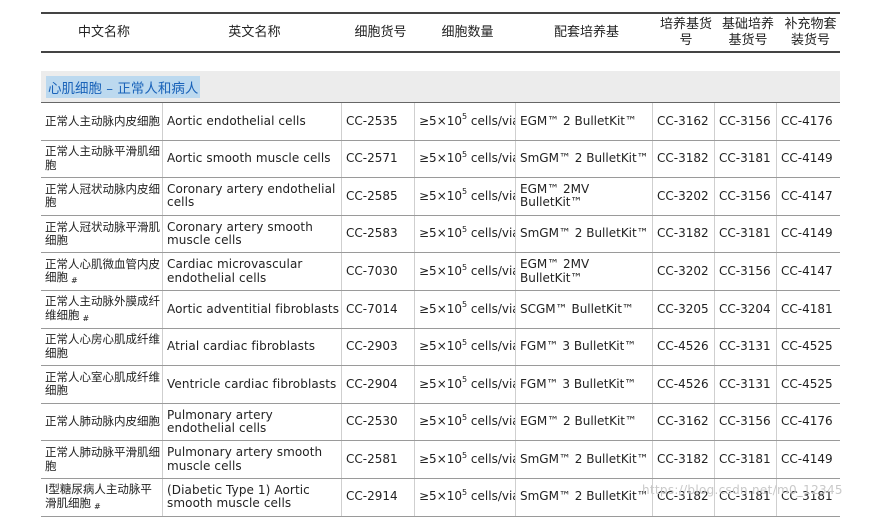 The image size is (872, 517). I want to click on cell-cn-name: 正常人肺动脉平滑肌细胞, so click(102, 459).